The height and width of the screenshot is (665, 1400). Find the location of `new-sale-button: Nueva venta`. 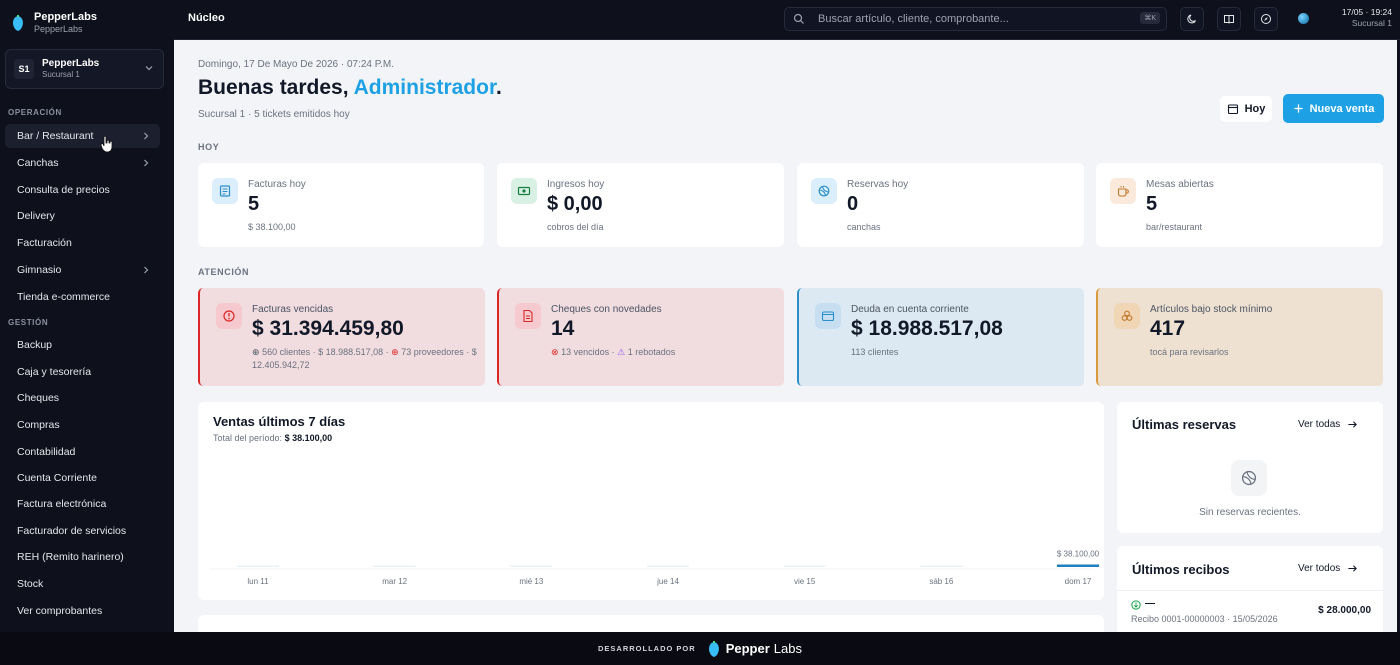

new-sale-button: Nueva venta is located at coordinates (1333, 108).